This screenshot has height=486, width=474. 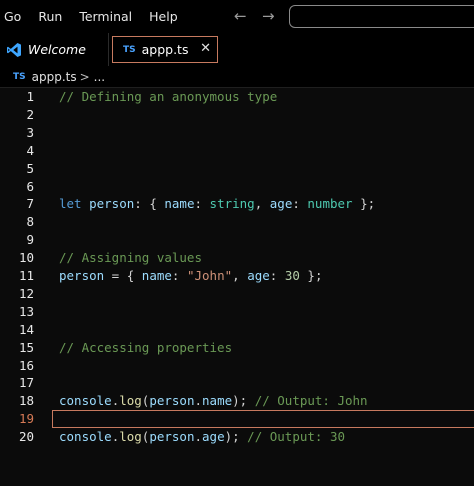 What do you see at coordinates (237, 115) in the screenshot?
I see `code-line: 2` at bounding box center [237, 115].